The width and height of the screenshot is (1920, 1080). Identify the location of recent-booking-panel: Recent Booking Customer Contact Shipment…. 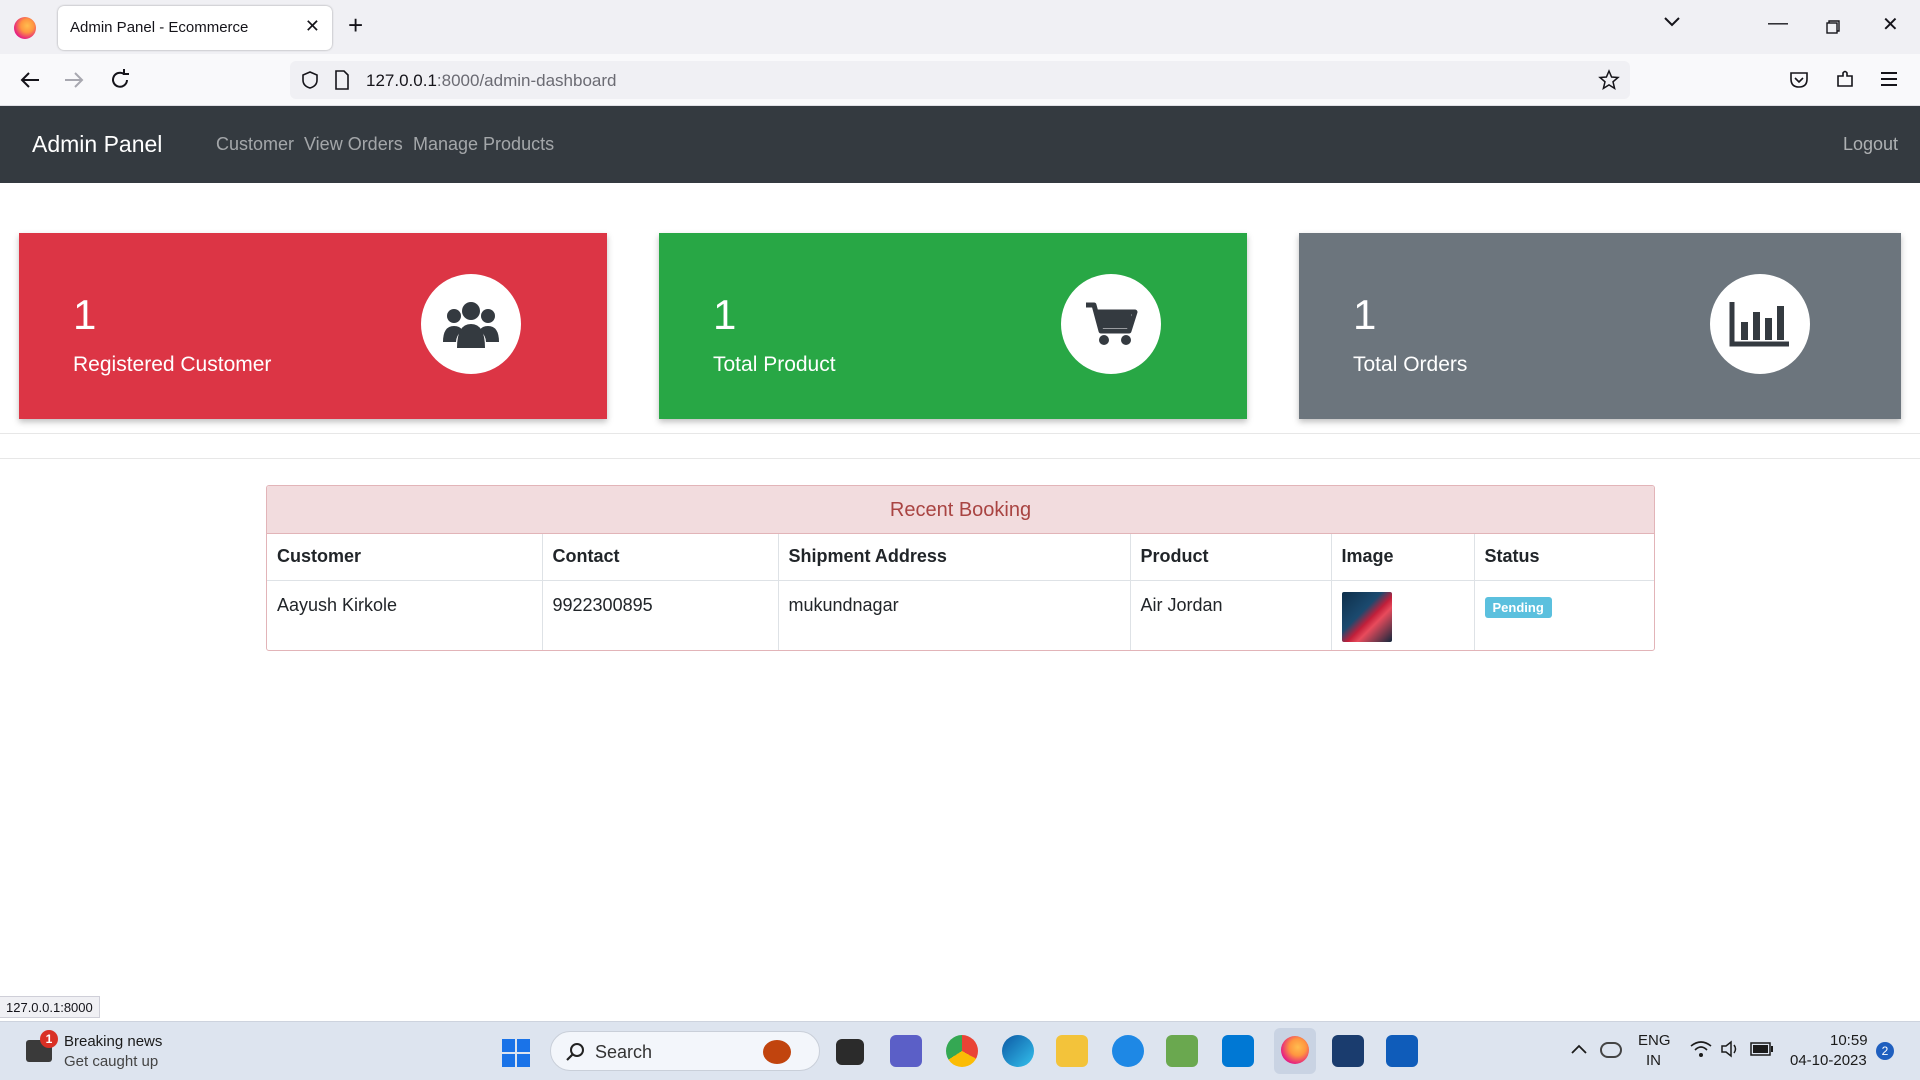
(960, 568).